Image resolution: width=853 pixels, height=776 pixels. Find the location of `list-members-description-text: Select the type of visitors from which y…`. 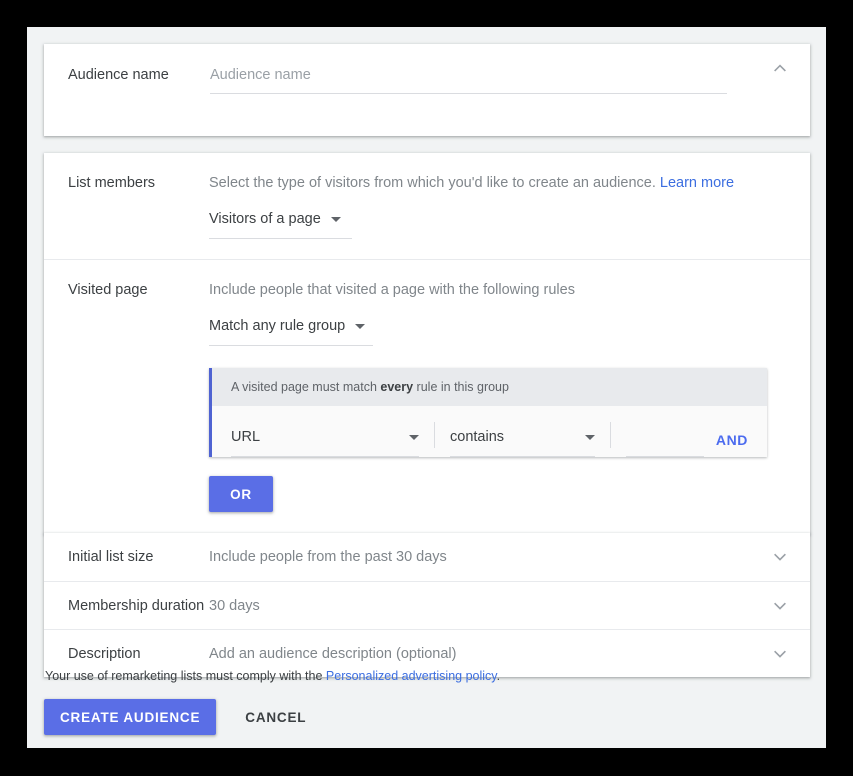

list-members-description-text: Select the type of visitors from which y… is located at coordinates (432, 183).